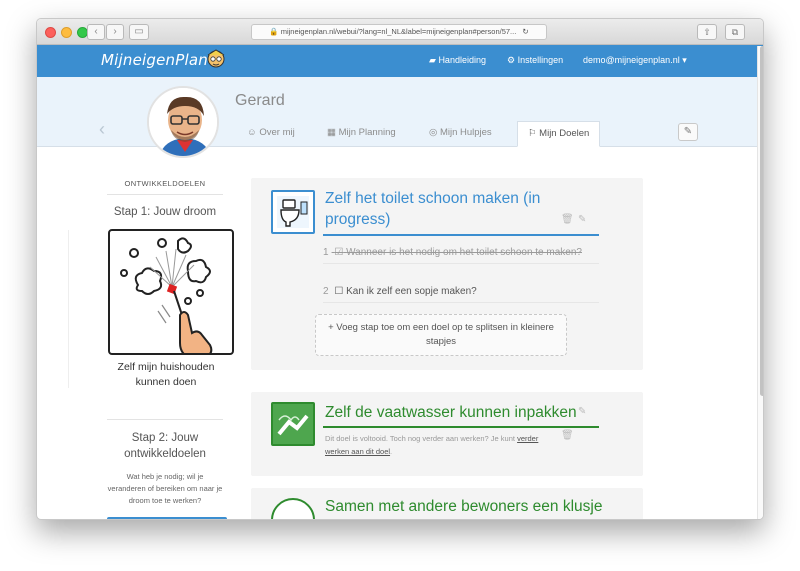 This screenshot has height=571, width=800. What do you see at coordinates (525, 31) in the screenshot?
I see `reload-icon: ↻` at bounding box center [525, 31].